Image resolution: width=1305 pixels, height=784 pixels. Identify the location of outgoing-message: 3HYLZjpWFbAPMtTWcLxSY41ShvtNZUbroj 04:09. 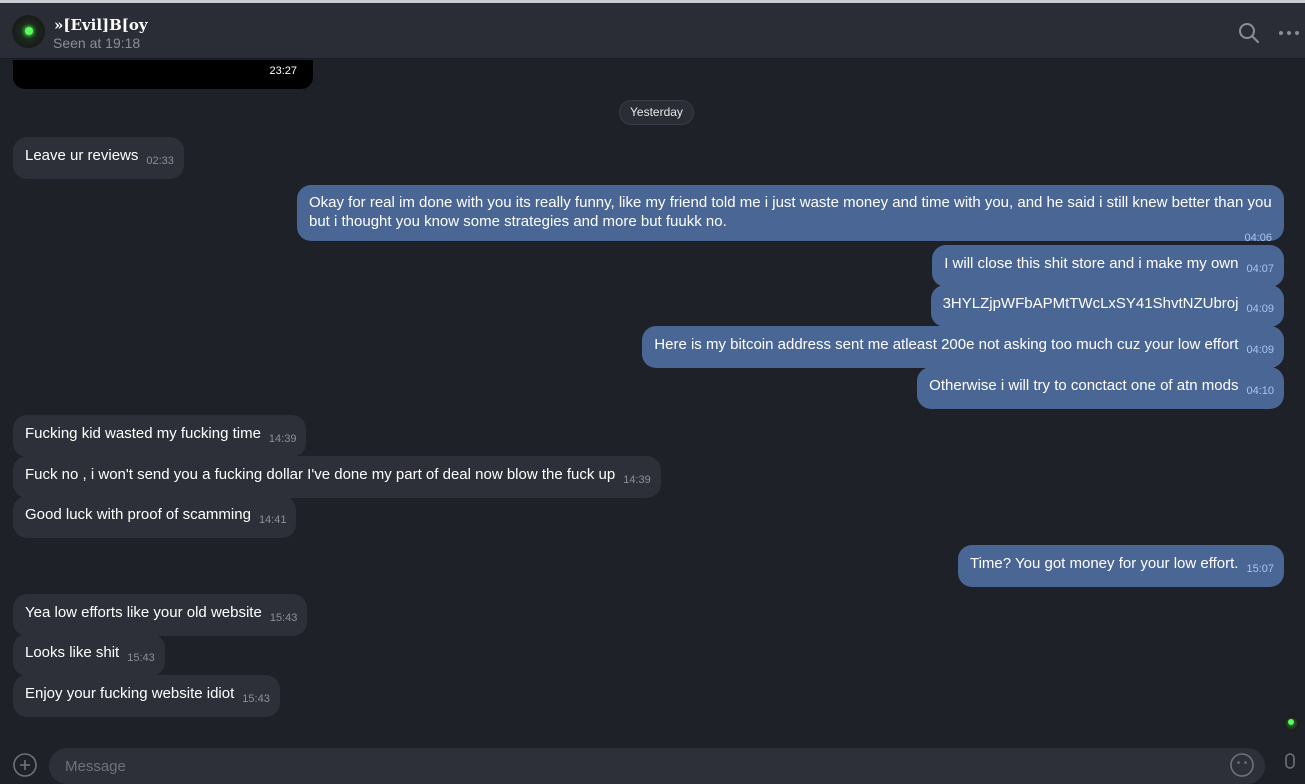
(1107, 306).